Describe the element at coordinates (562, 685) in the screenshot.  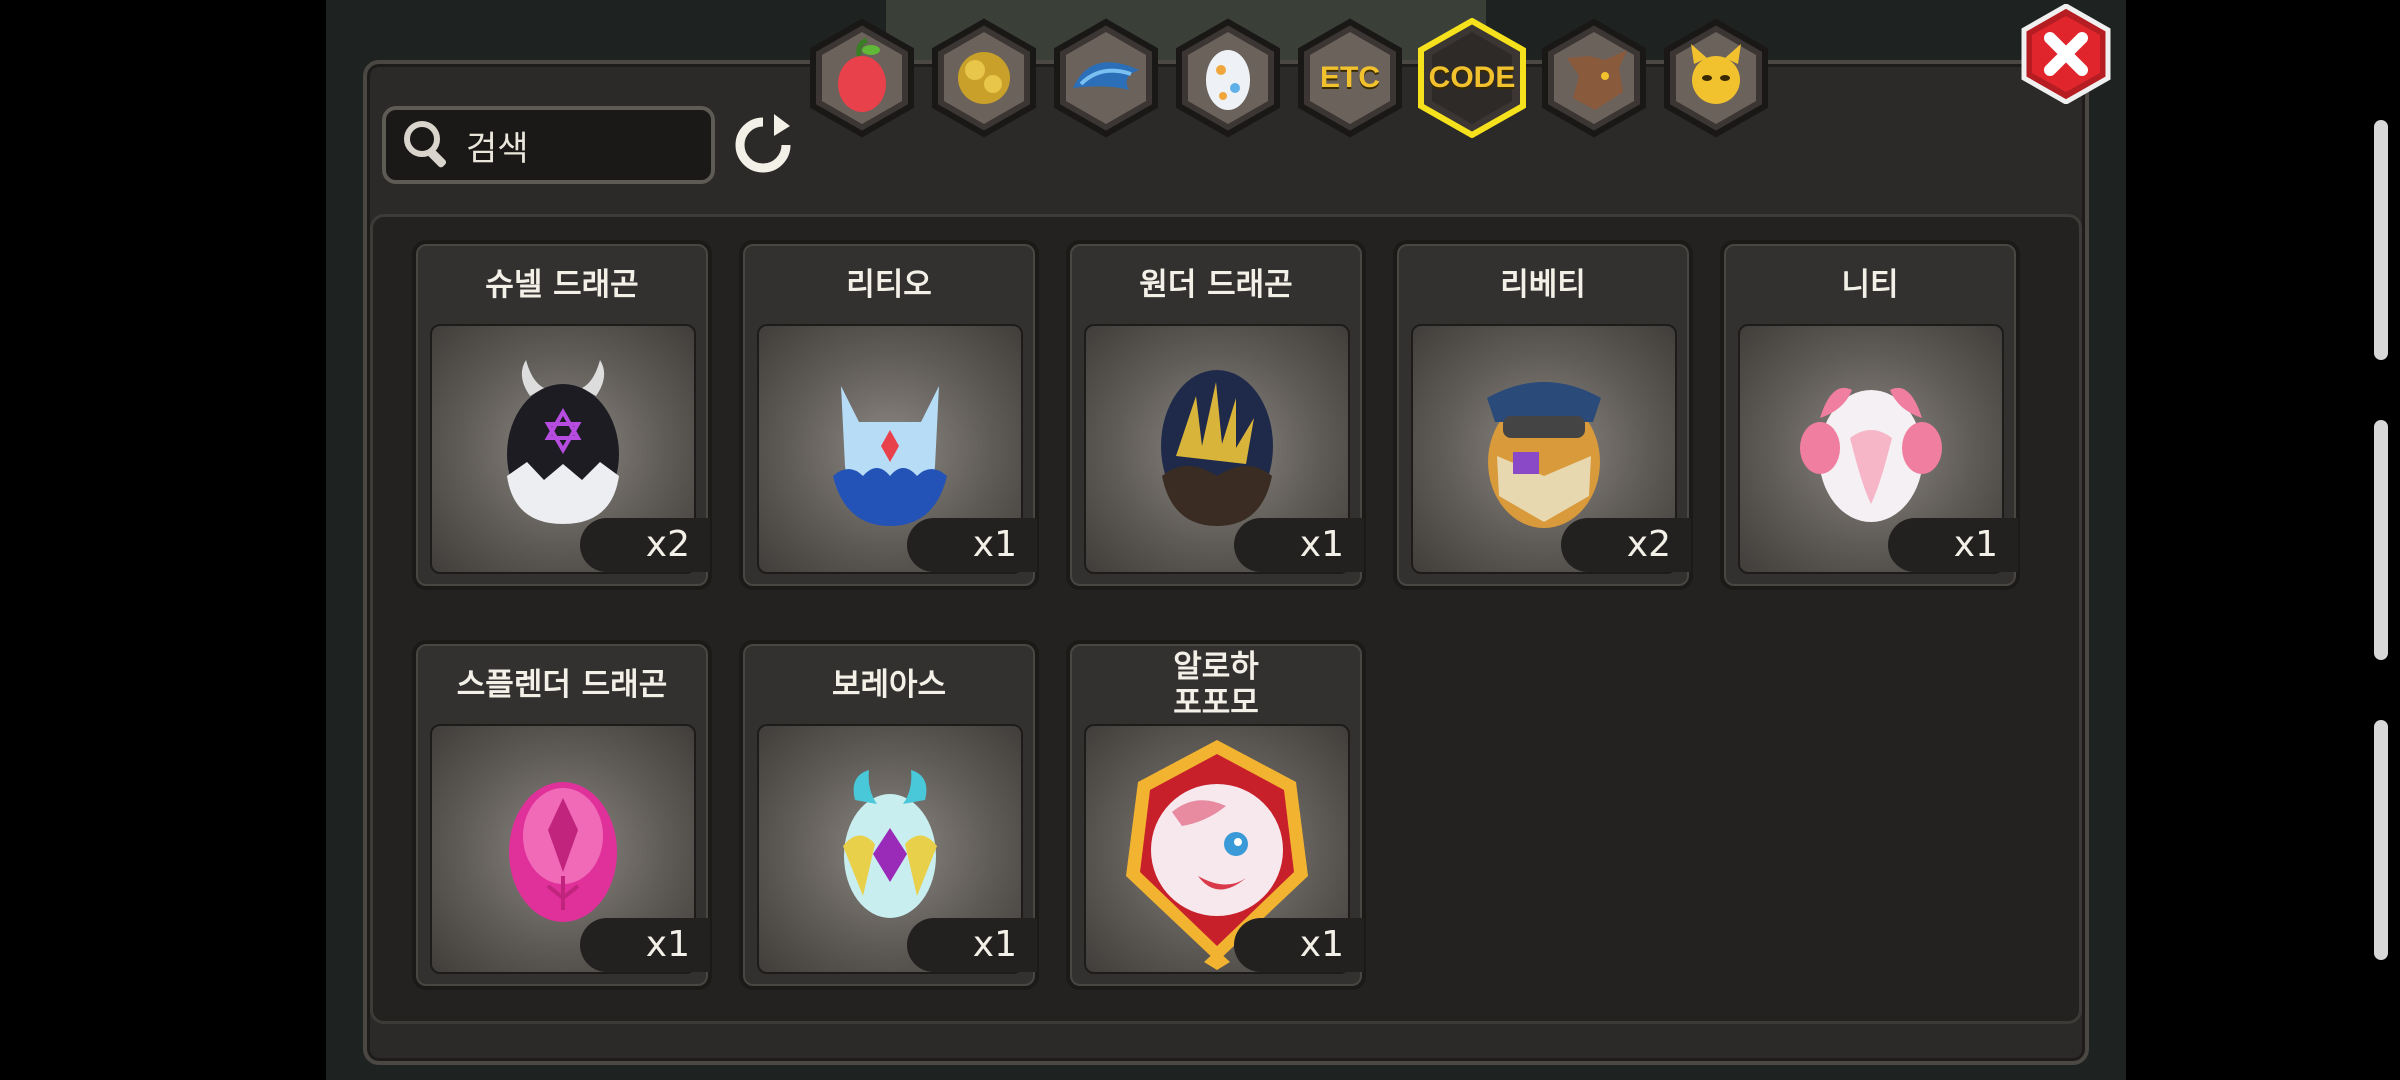
I see `item-name: 스플렌더 드래곤` at that location.